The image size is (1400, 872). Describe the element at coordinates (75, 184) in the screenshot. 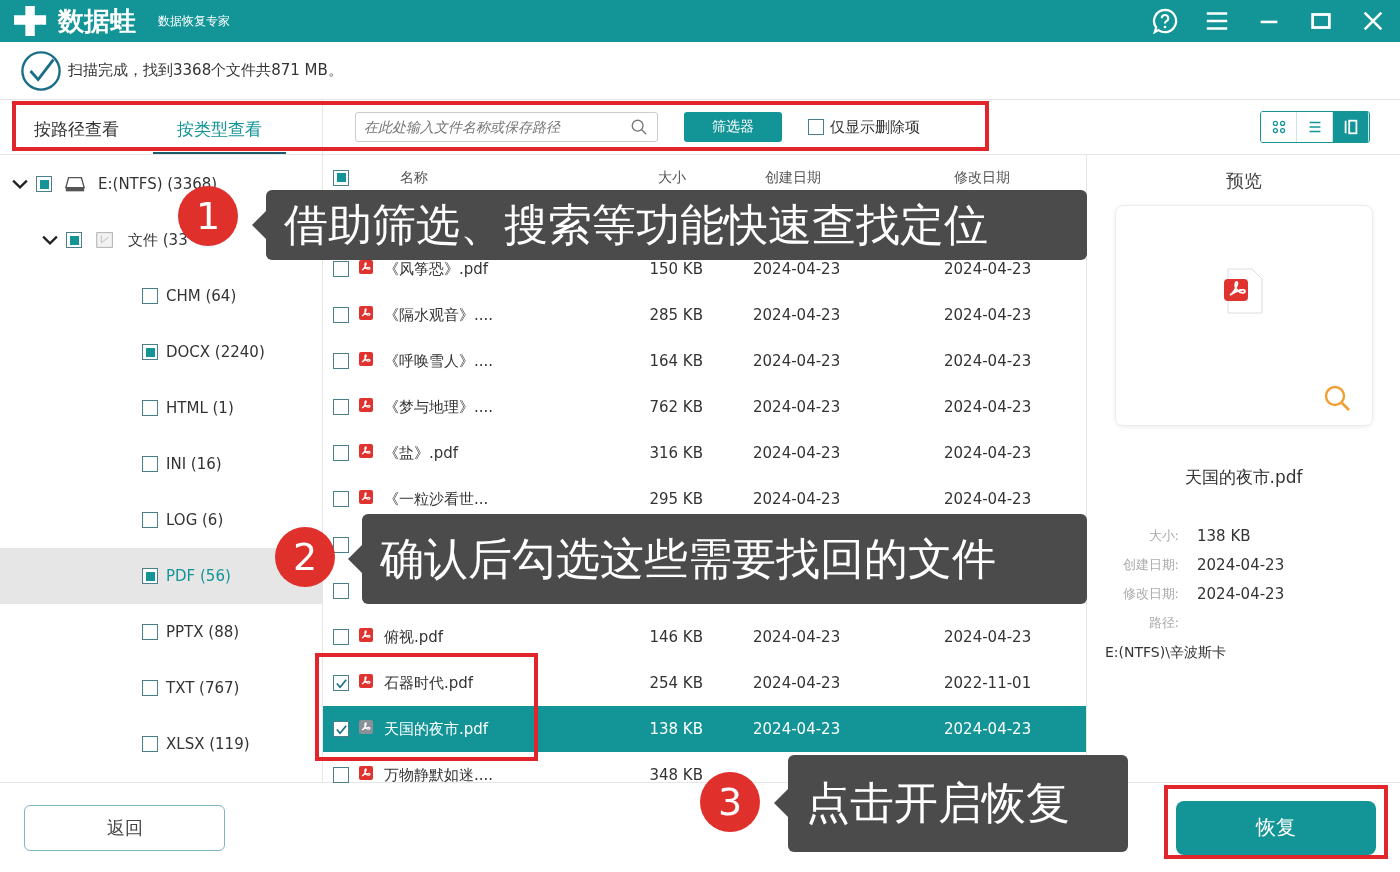

I see `drive-icon` at that location.